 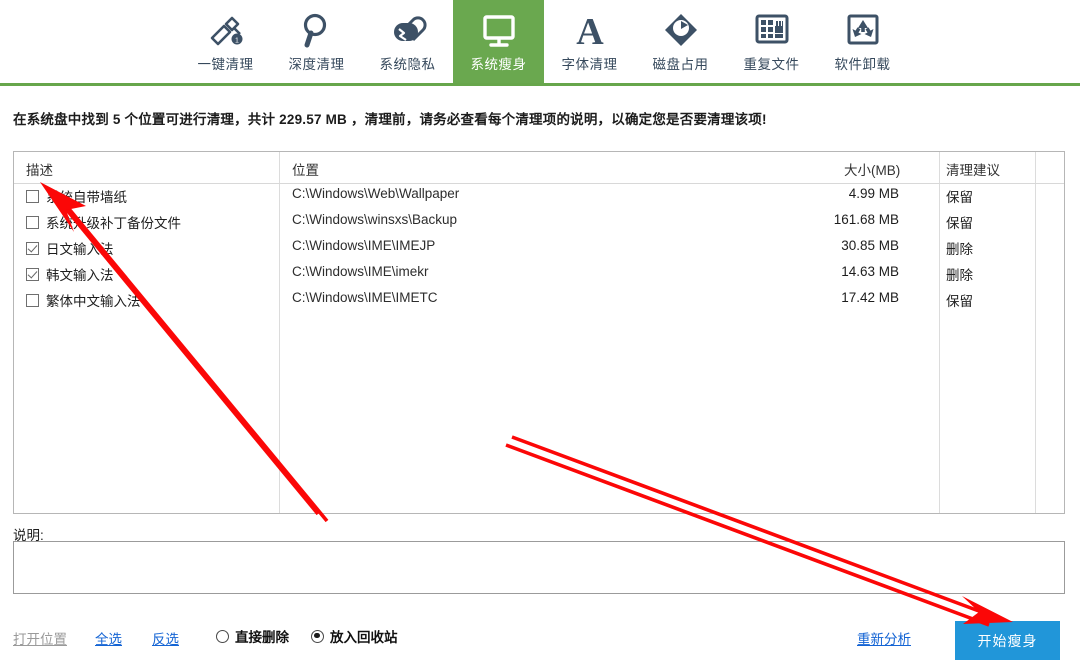 I want to click on cell-size: 14.63 MB, so click(x=870, y=271).